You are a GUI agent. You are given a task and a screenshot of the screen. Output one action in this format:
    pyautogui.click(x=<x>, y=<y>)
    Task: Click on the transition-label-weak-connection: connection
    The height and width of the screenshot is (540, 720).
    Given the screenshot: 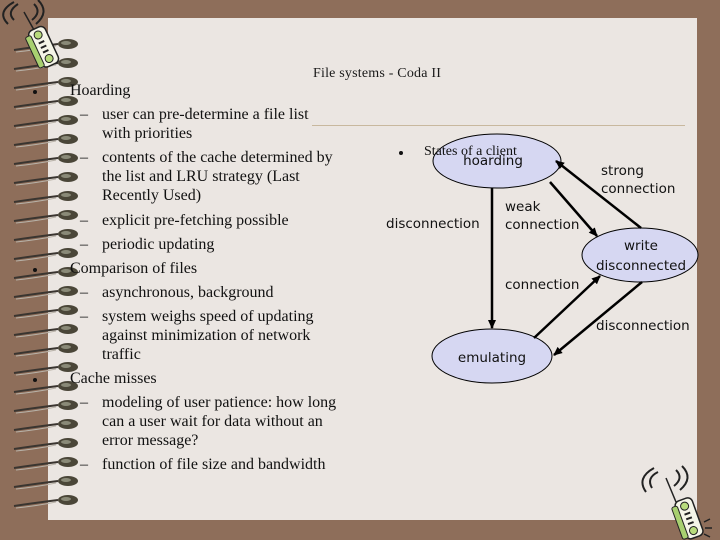 What is the action you would take?
    pyautogui.click(x=542, y=225)
    